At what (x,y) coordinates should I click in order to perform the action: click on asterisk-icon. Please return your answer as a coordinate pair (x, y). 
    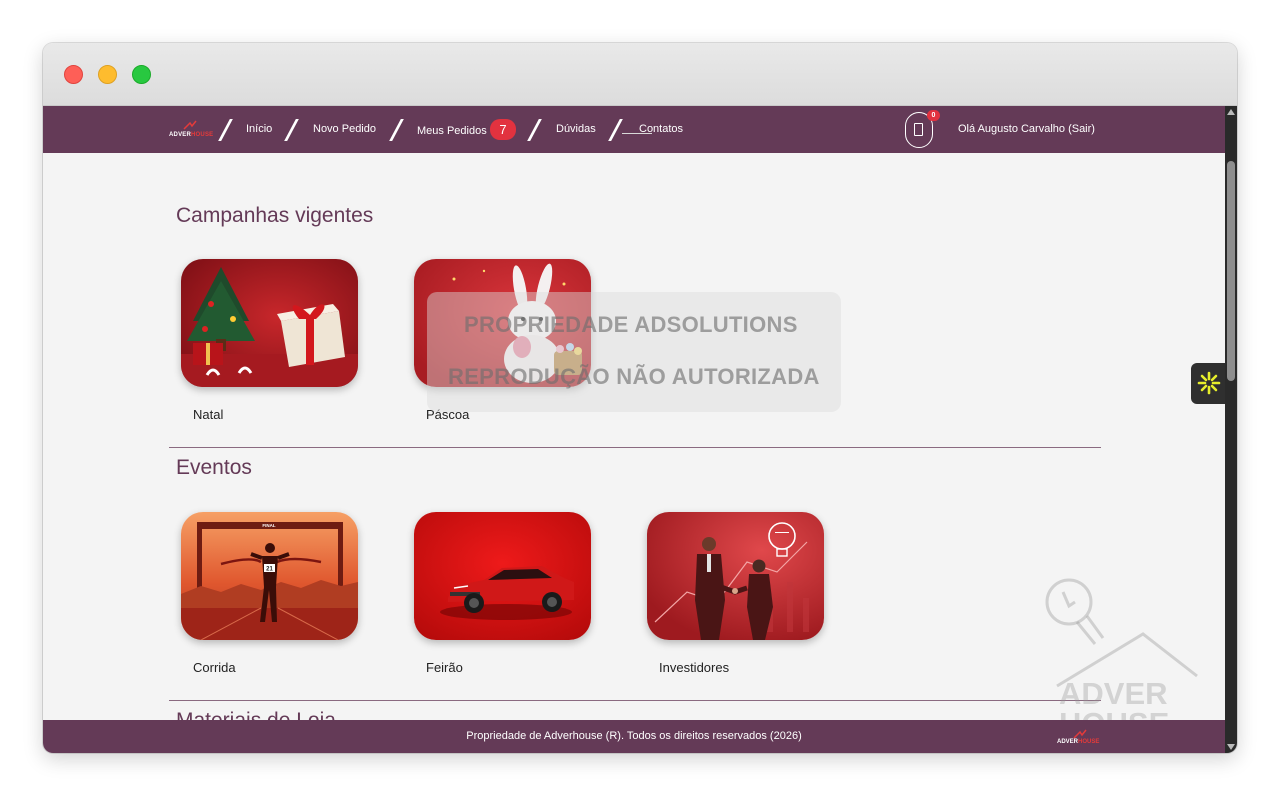
    Looking at the image, I should click on (1209, 383).